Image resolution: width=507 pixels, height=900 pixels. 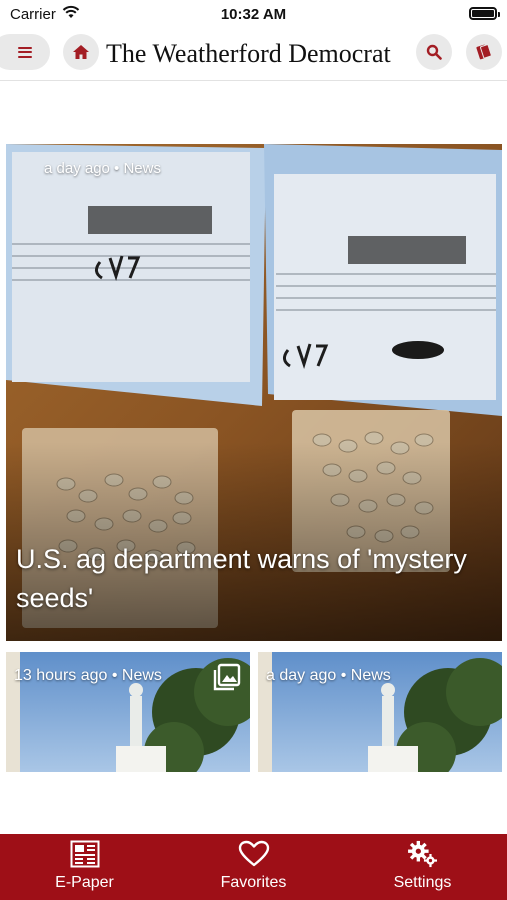 I want to click on app-header: The Weatherford Democrat, so click(x=253, y=54).